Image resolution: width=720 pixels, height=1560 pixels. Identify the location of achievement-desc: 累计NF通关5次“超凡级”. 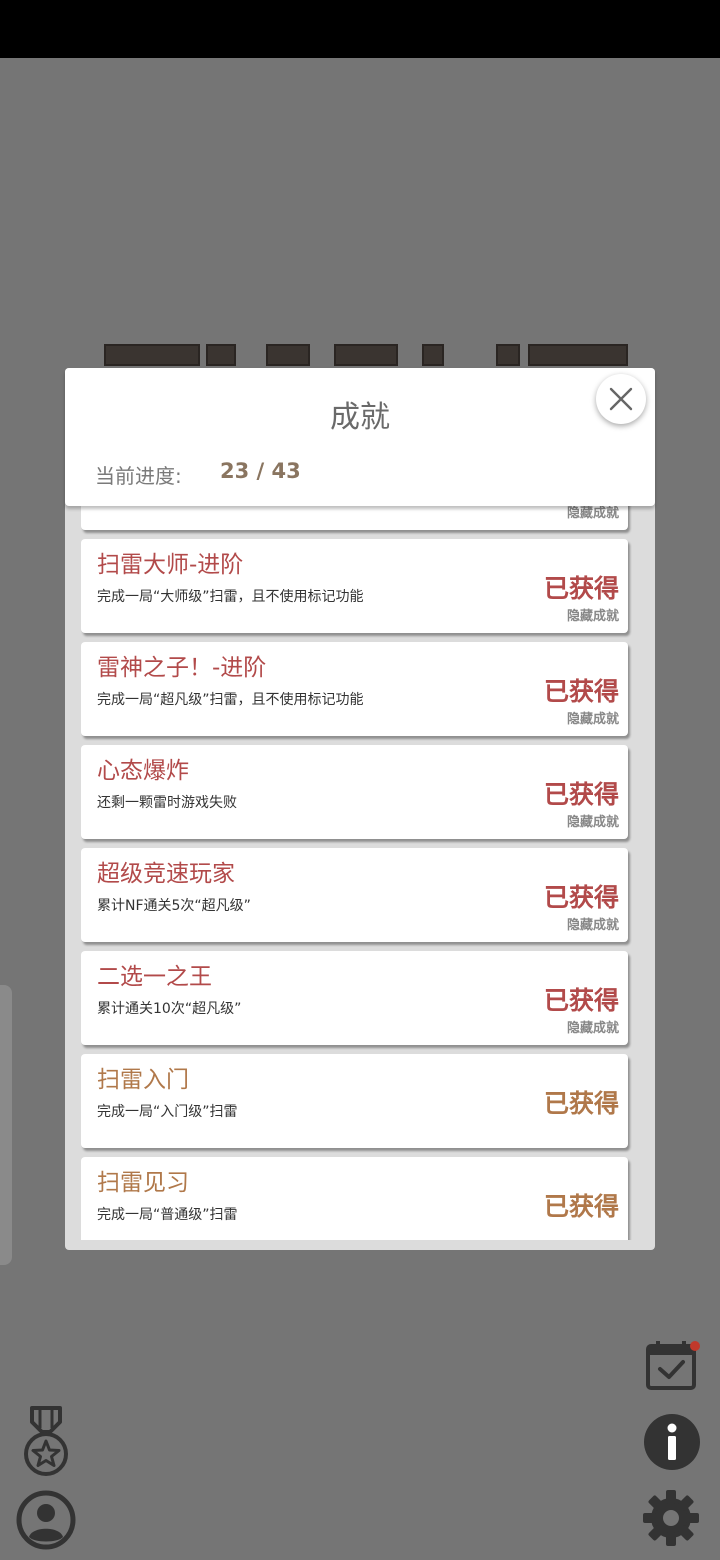
(174, 906).